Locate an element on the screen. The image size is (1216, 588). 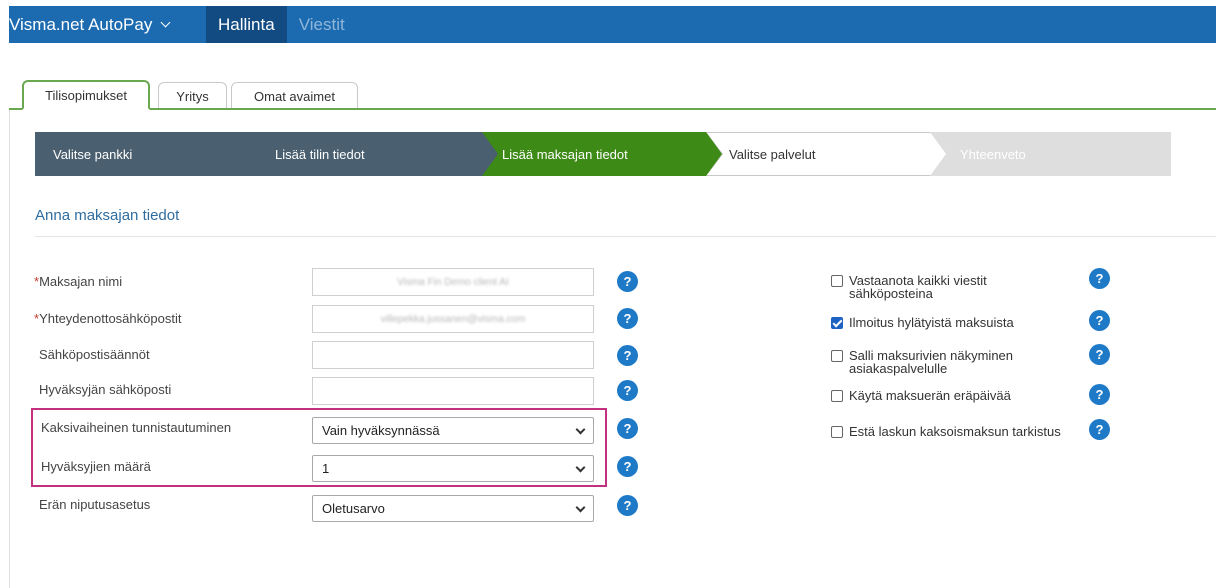
approver-email-label: Hyväksyjän sähköposti is located at coordinates (105, 389).